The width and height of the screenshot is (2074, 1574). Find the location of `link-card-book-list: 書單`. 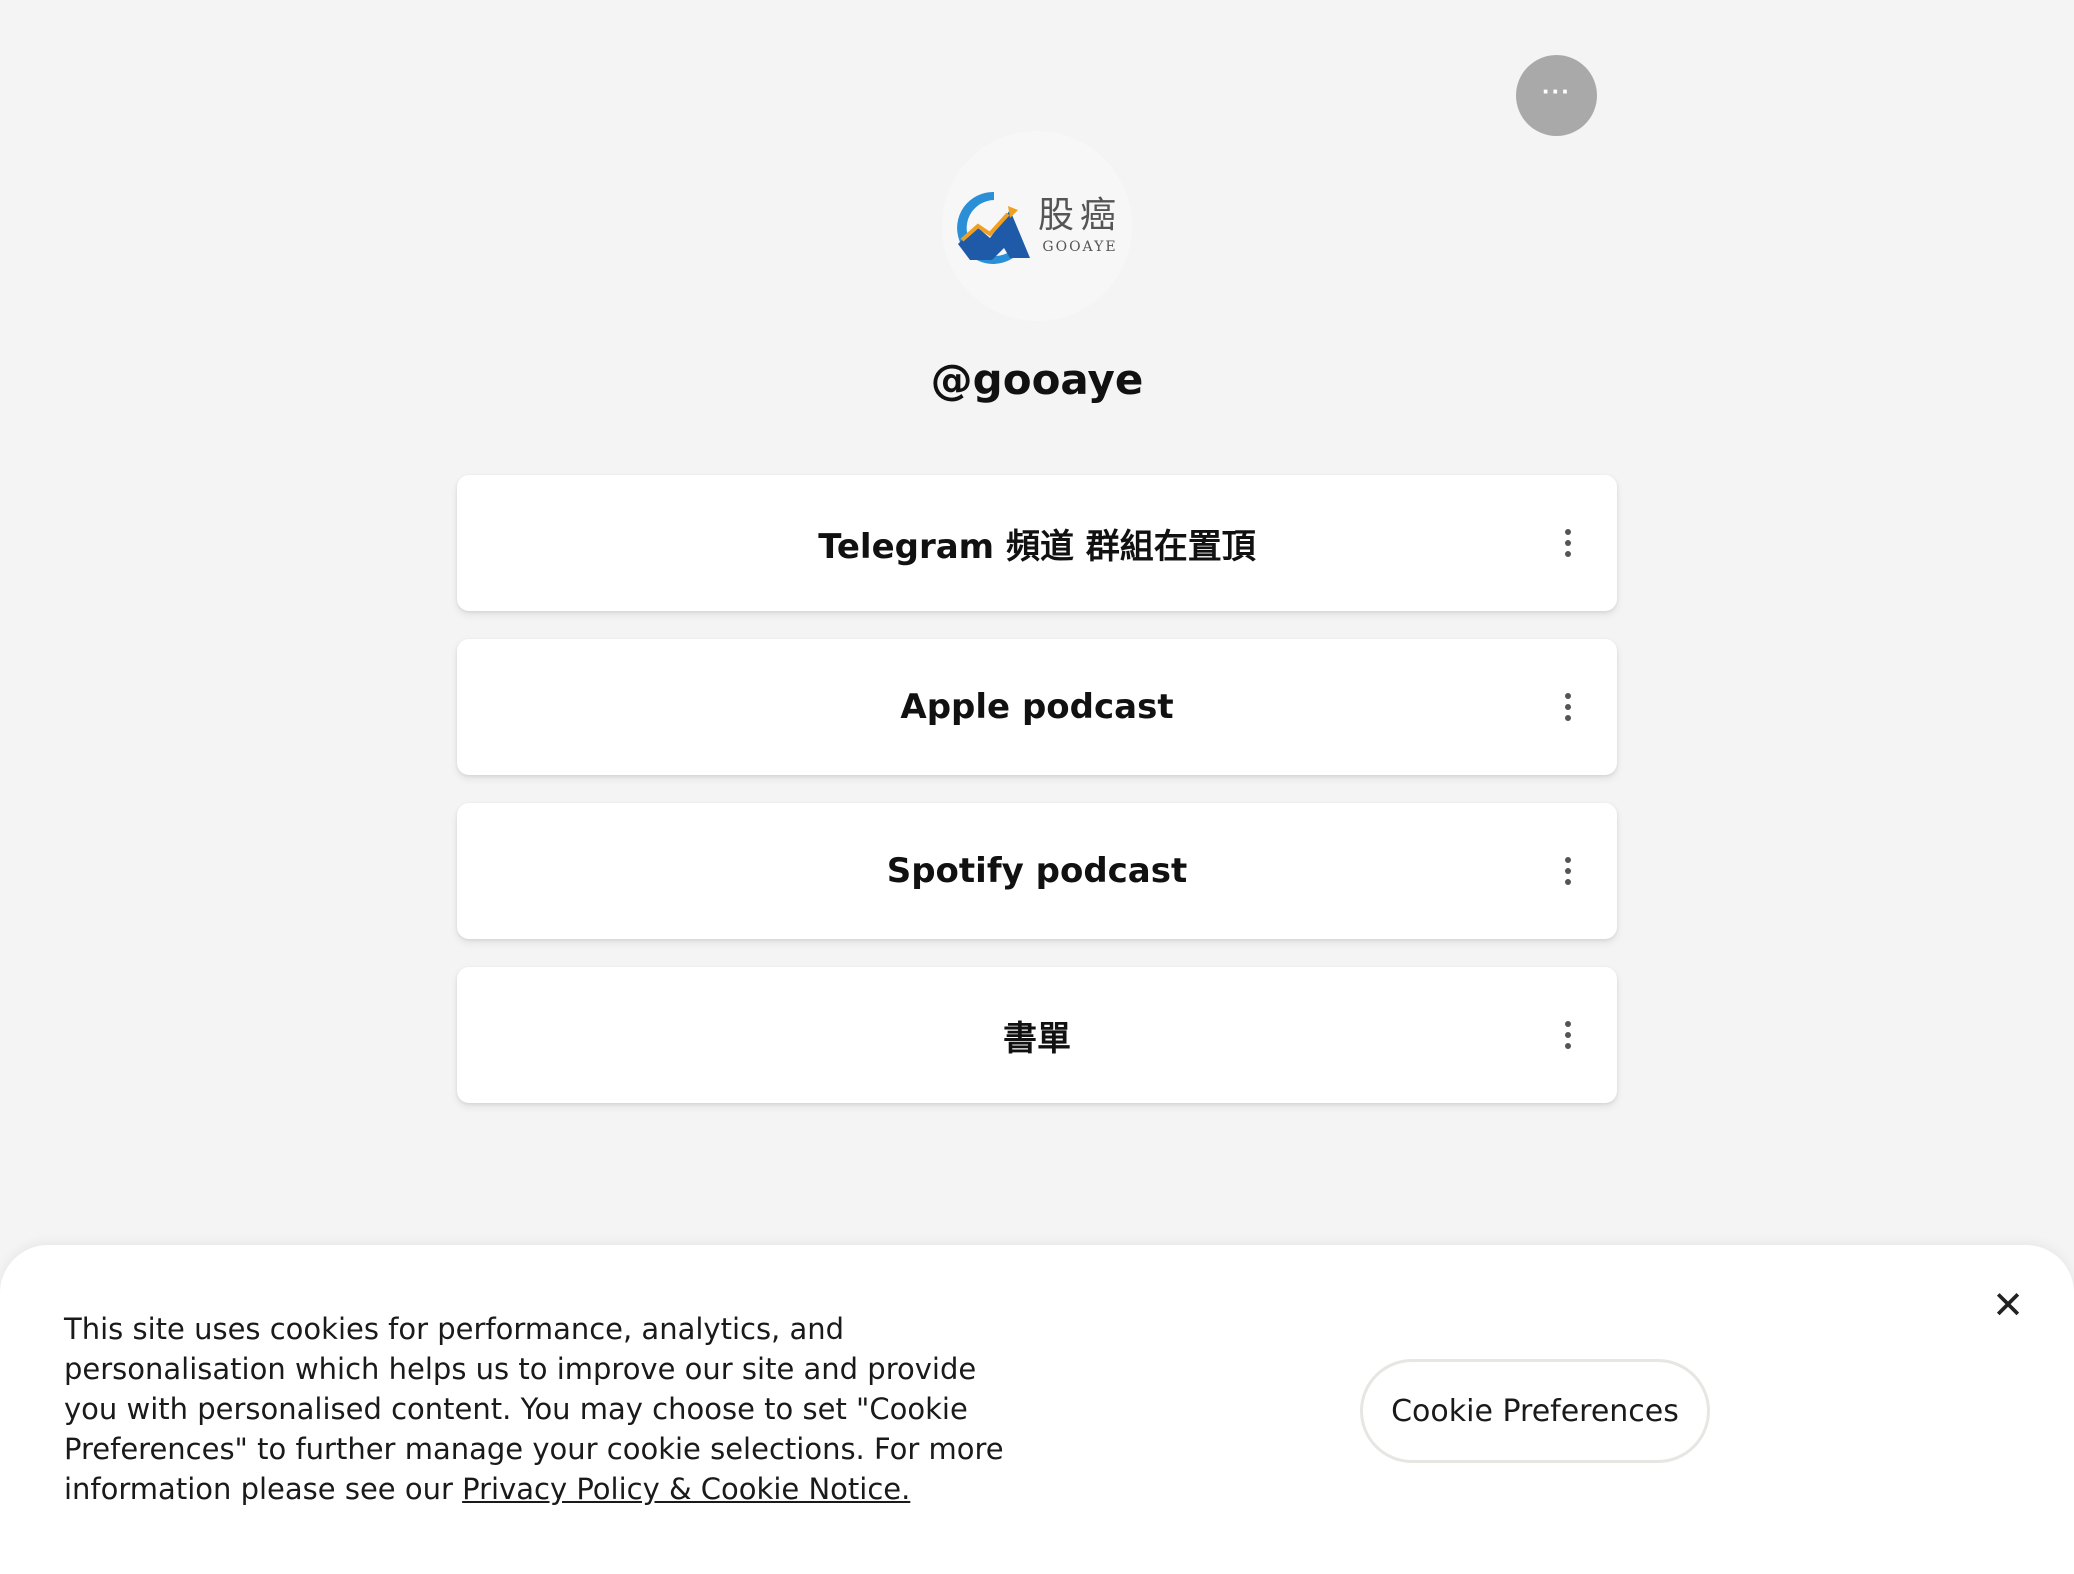

link-card-book-list: 書單 is located at coordinates (1037, 1035).